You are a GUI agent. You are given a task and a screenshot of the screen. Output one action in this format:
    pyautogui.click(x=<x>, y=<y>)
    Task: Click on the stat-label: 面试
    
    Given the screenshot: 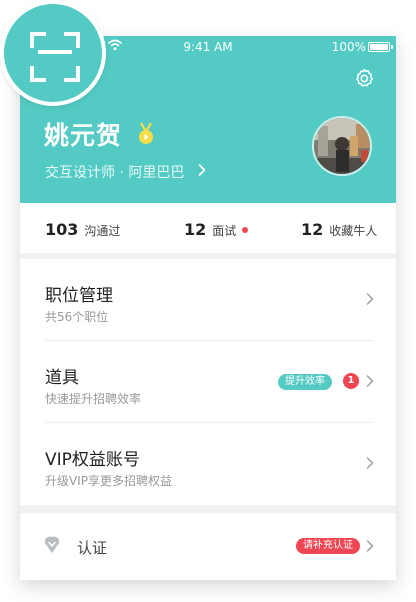 What is the action you would take?
    pyautogui.click(x=224, y=231)
    